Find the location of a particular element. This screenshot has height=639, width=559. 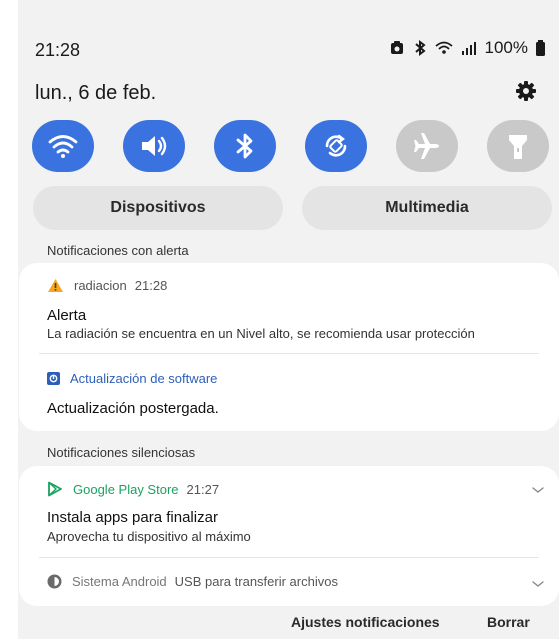

auto-rotate-toggle is located at coordinates (336, 146).